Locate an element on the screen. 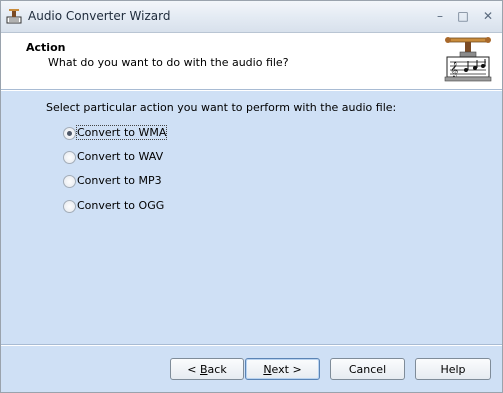 The height and width of the screenshot is (393, 503). footer-divider is located at coordinates (251, 345).